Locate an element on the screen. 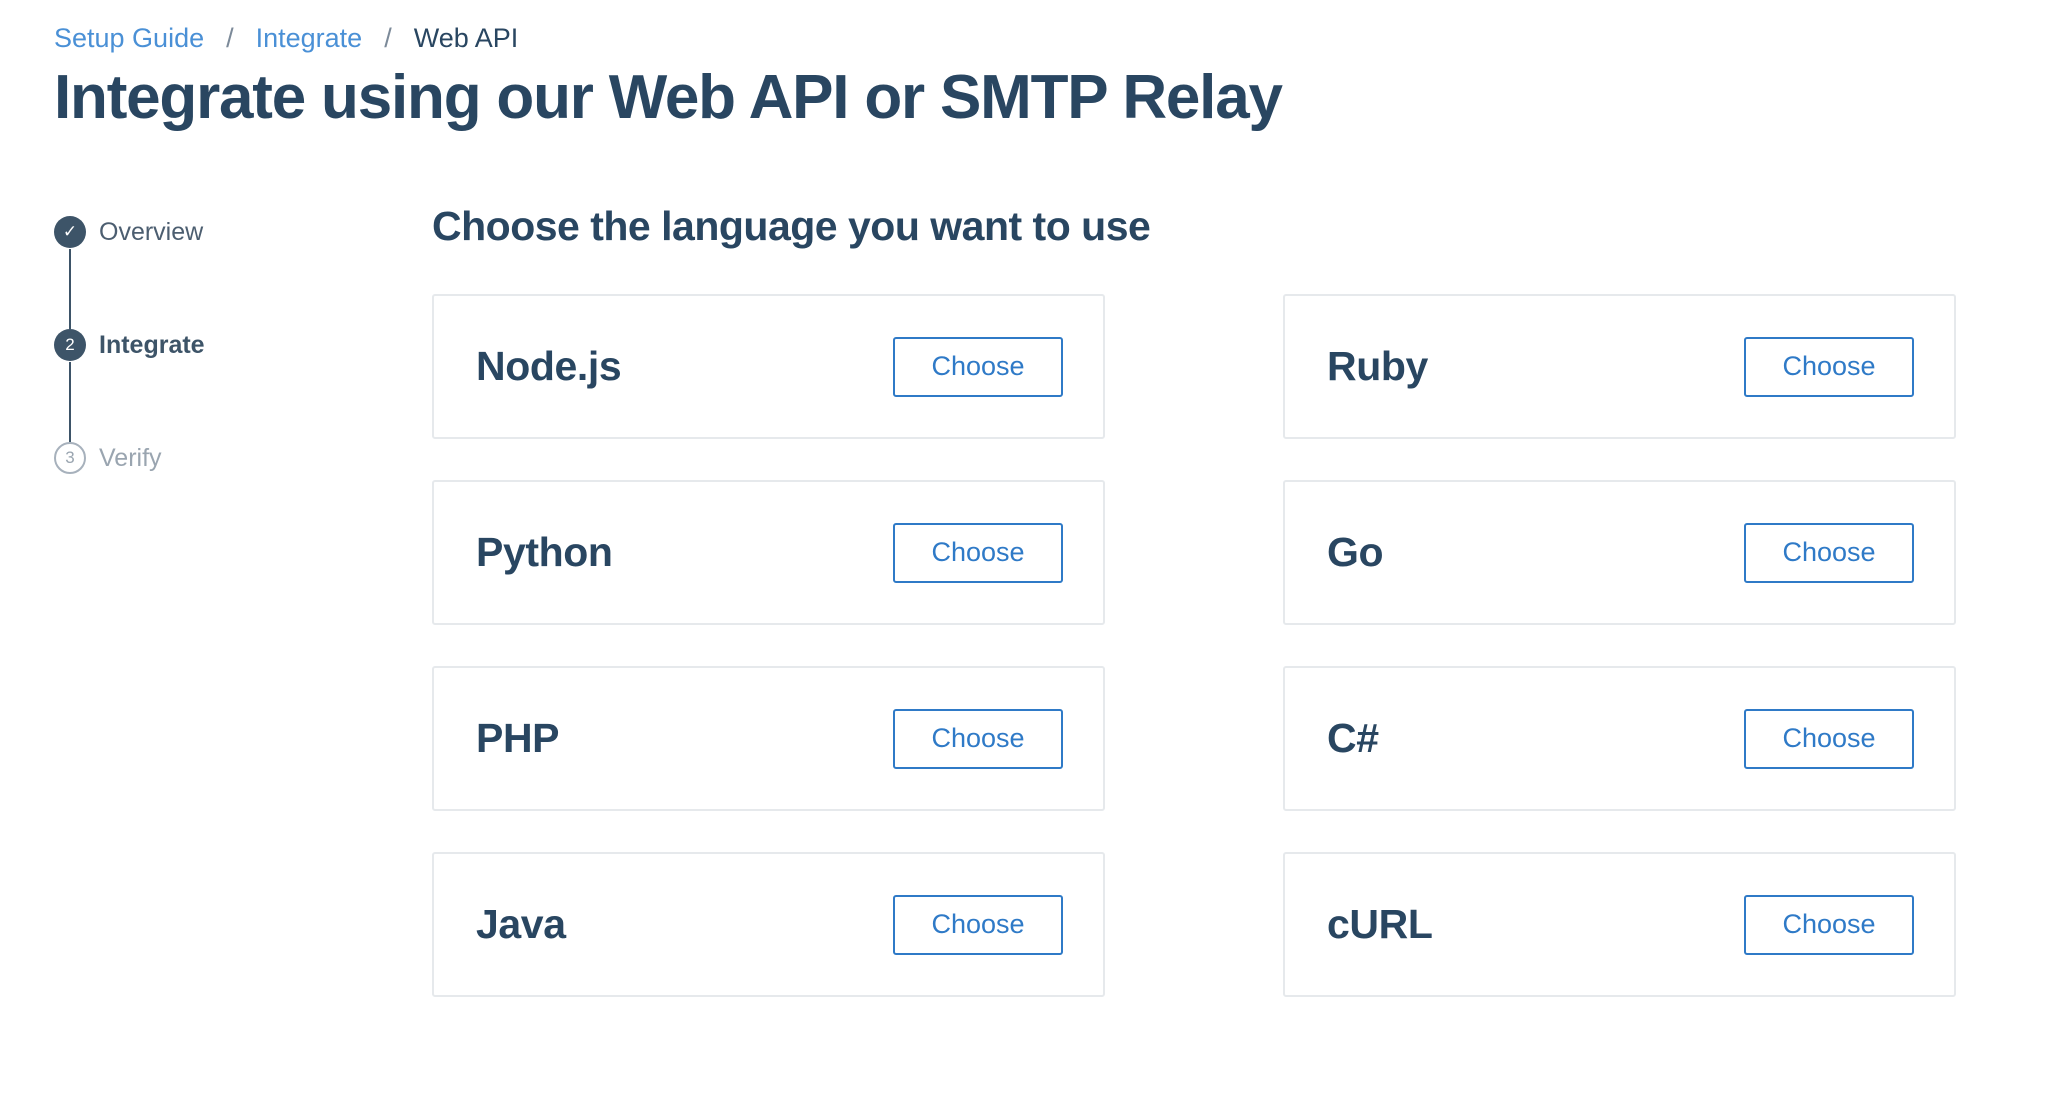 This screenshot has width=2050, height=1108. language-name: PHP is located at coordinates (518, 738).